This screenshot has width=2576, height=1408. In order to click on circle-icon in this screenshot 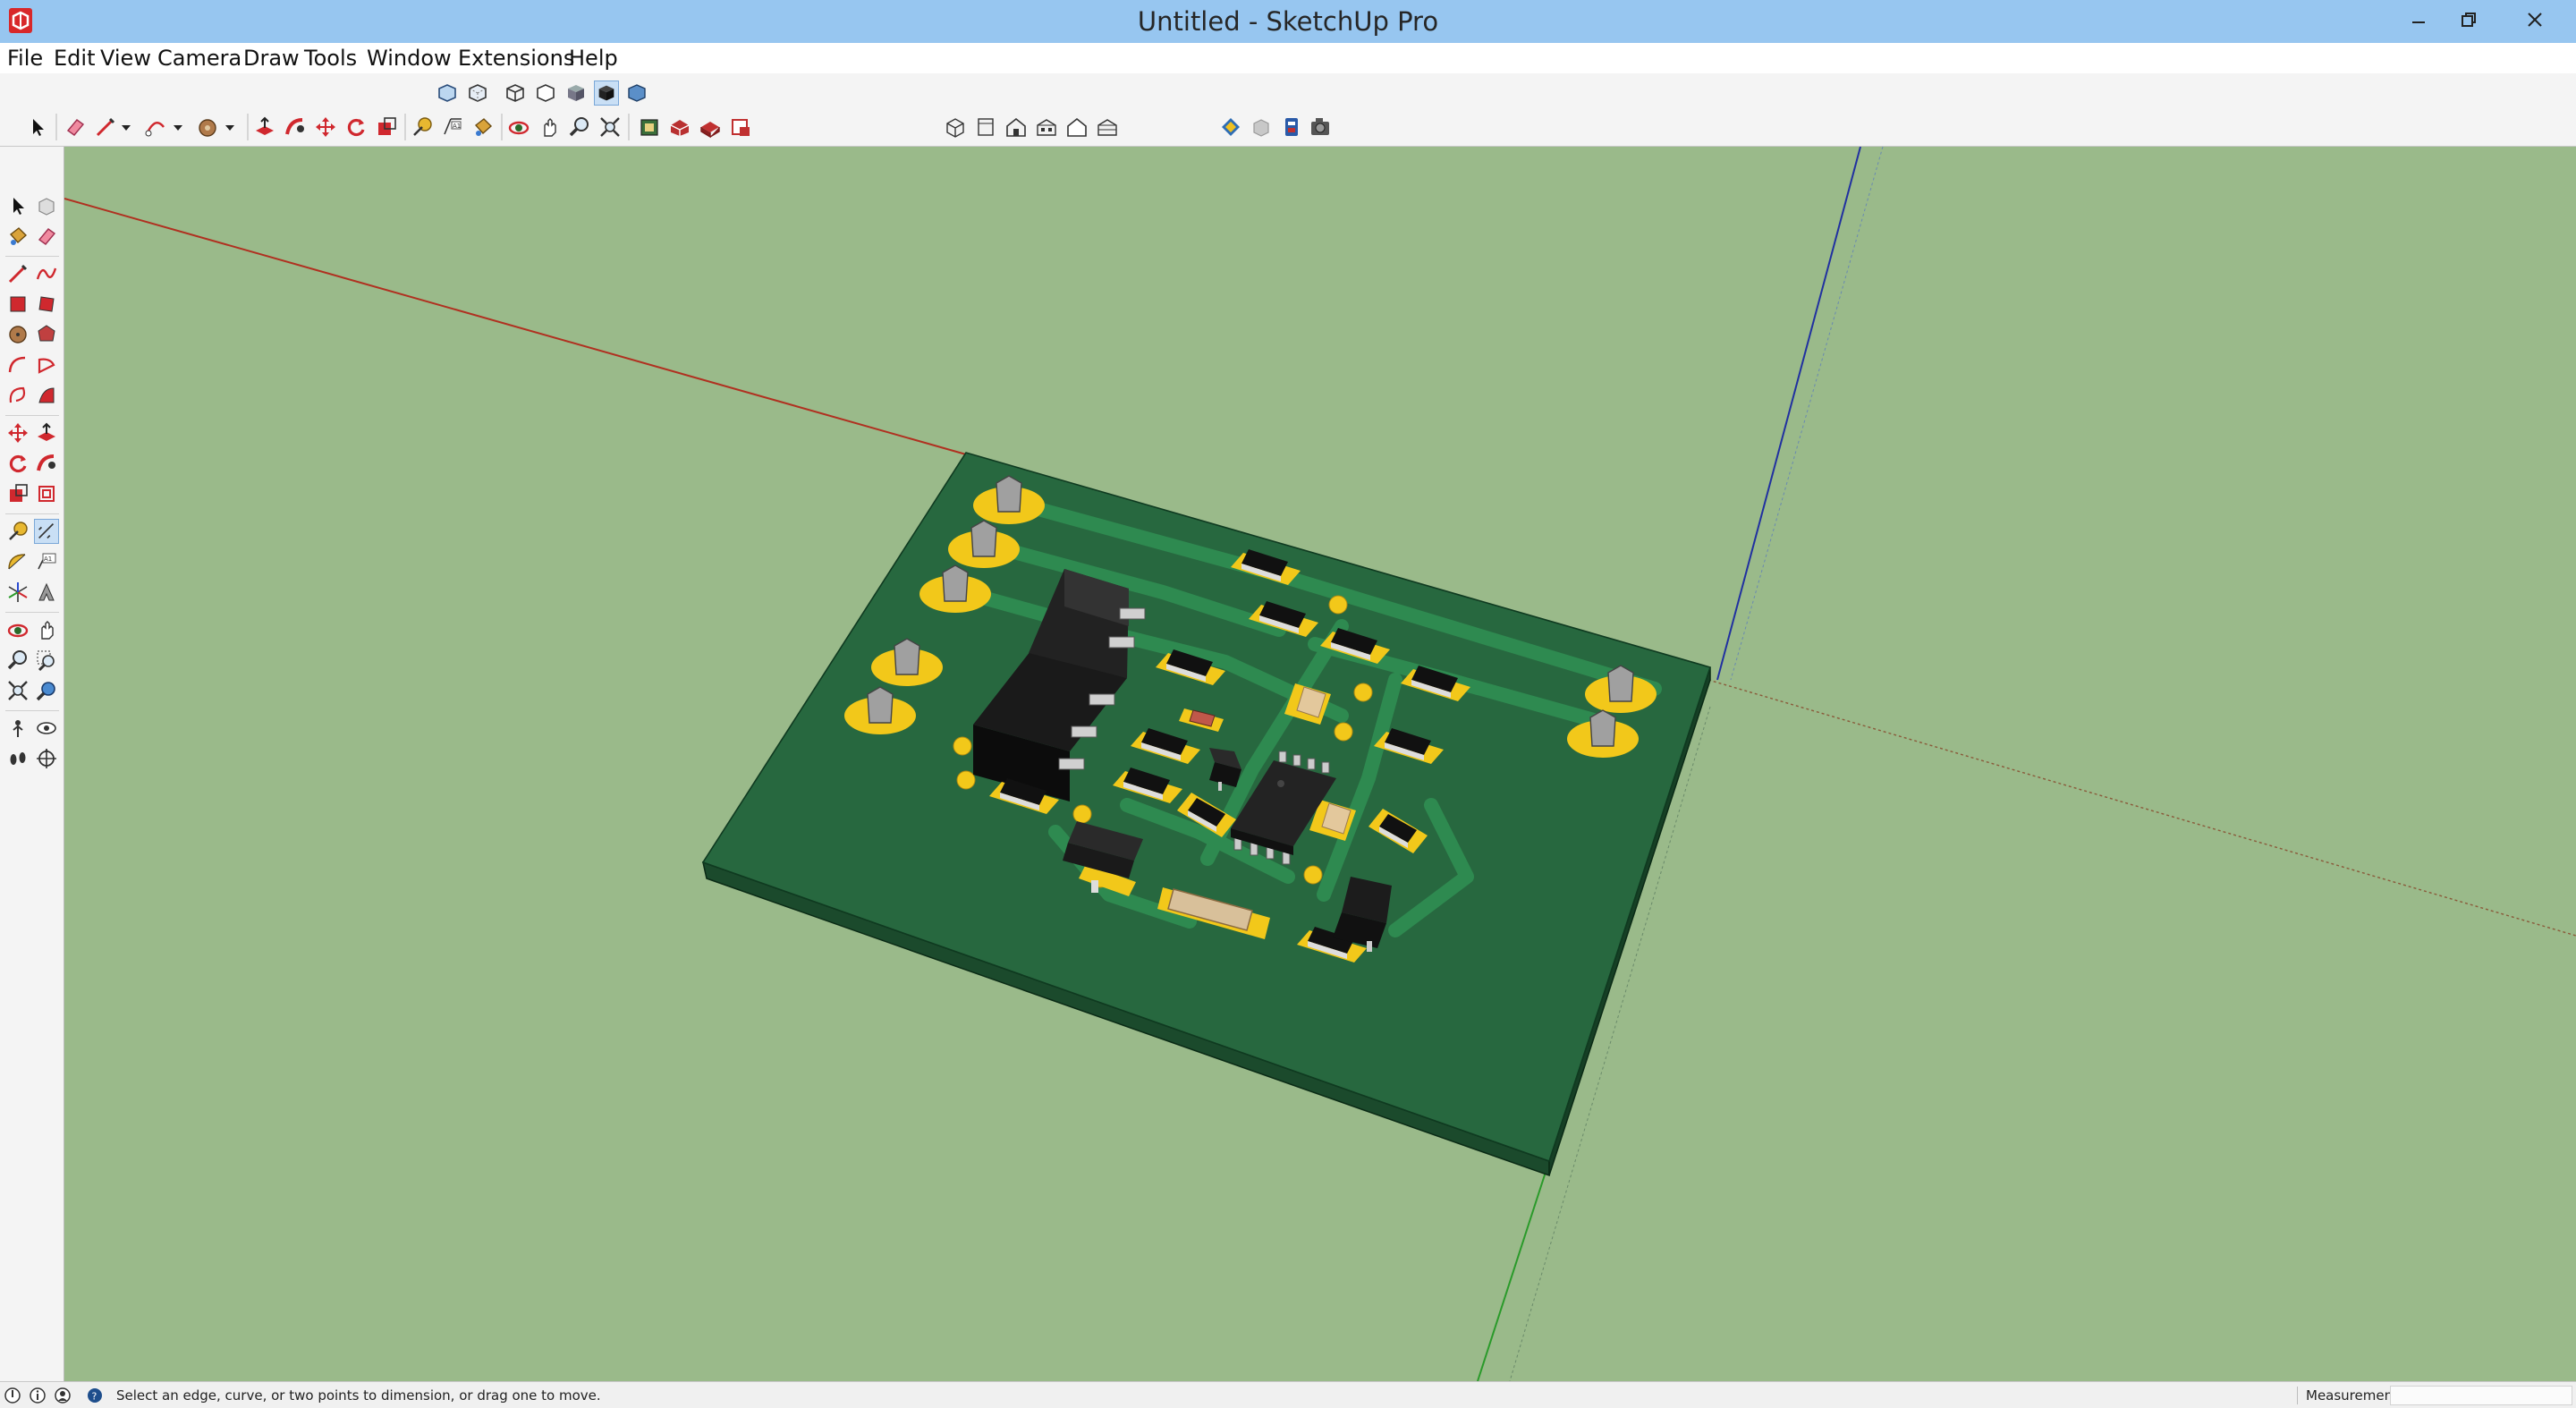, I will do `click(17, 334)`.